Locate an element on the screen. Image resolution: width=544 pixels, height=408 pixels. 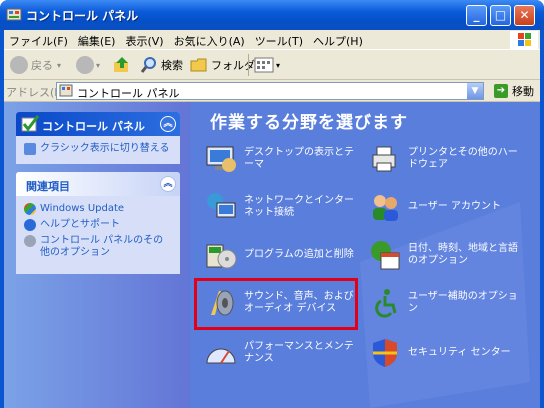
task-card-title: コントロール パネル is located at coordinates (93, 126).